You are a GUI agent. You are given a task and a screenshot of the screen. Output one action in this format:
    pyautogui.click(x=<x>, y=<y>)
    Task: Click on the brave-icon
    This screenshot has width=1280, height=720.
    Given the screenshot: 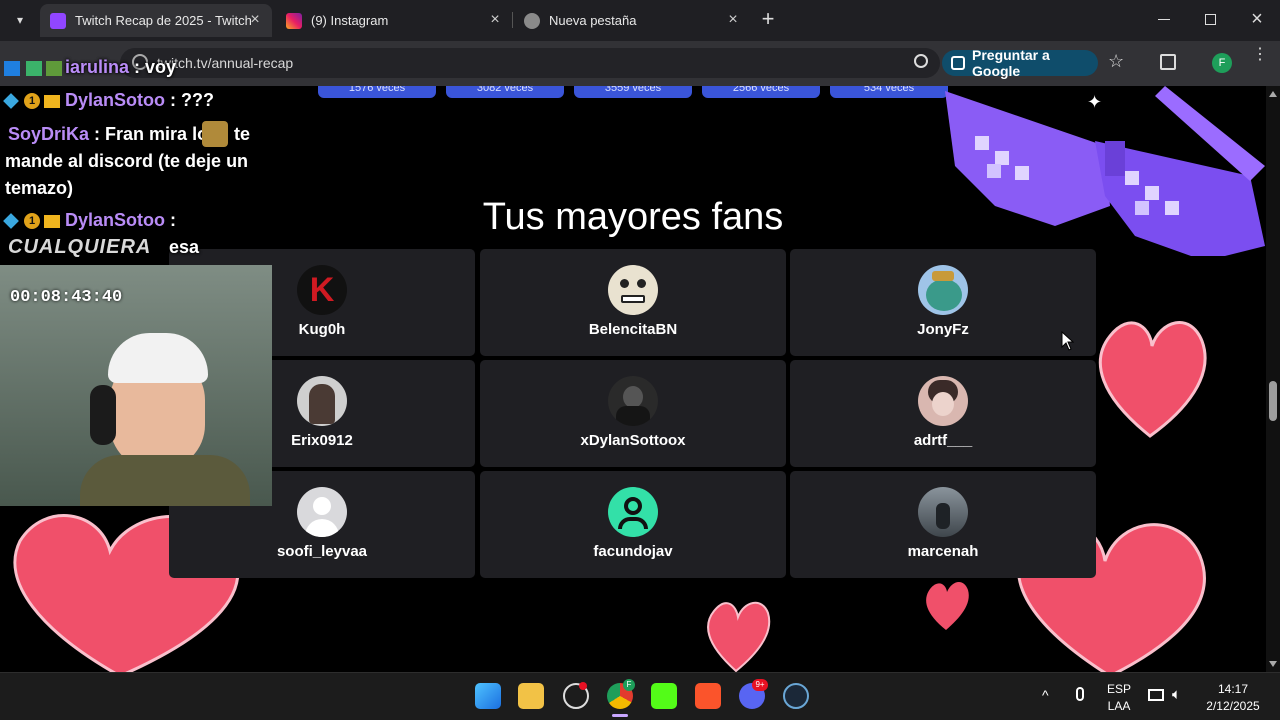 What is the action you would take?
    pyautogui.click(x=708, y=696)
    